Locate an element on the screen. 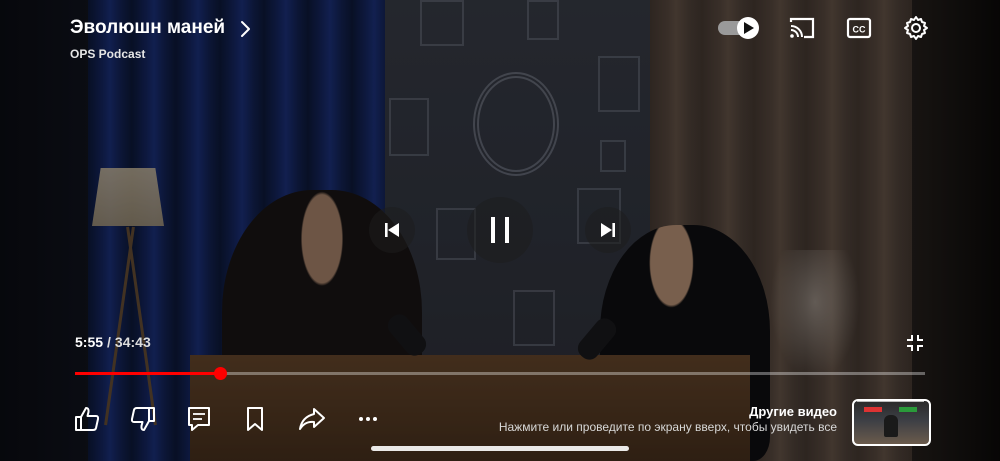 The height and width of the screenshot is (461, 1000). autoplay-knob is located at coordinates (748, 28).